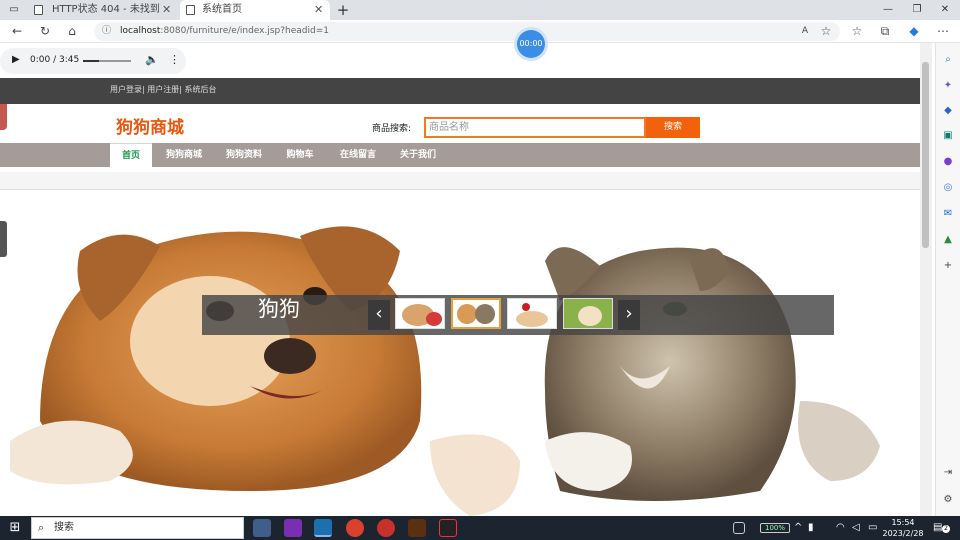 The image size is (960, 540). Describe the element at coordinates (673, 127) in the screenshot. I see `search-button: 搜索` at that location.